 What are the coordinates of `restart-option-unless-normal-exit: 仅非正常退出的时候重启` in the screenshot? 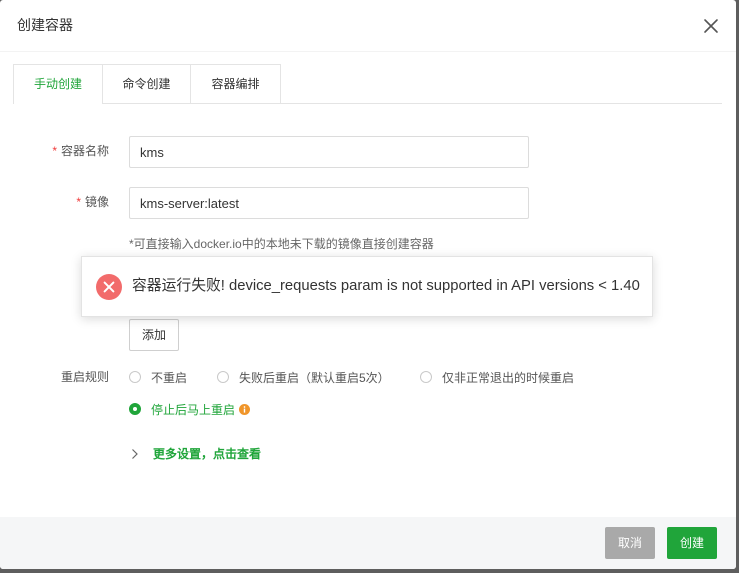 It's located at (497, 377).